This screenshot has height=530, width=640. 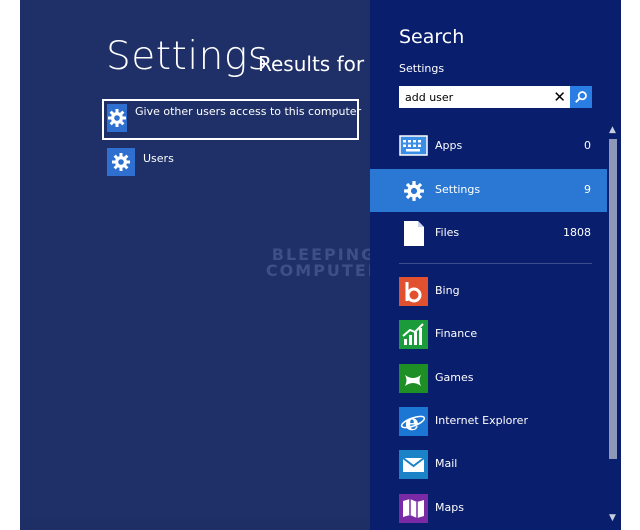 What do you see at coordinates (187, 56) in the screenshot?
I see `page-title: Settings` at bounding box center [187, 56].